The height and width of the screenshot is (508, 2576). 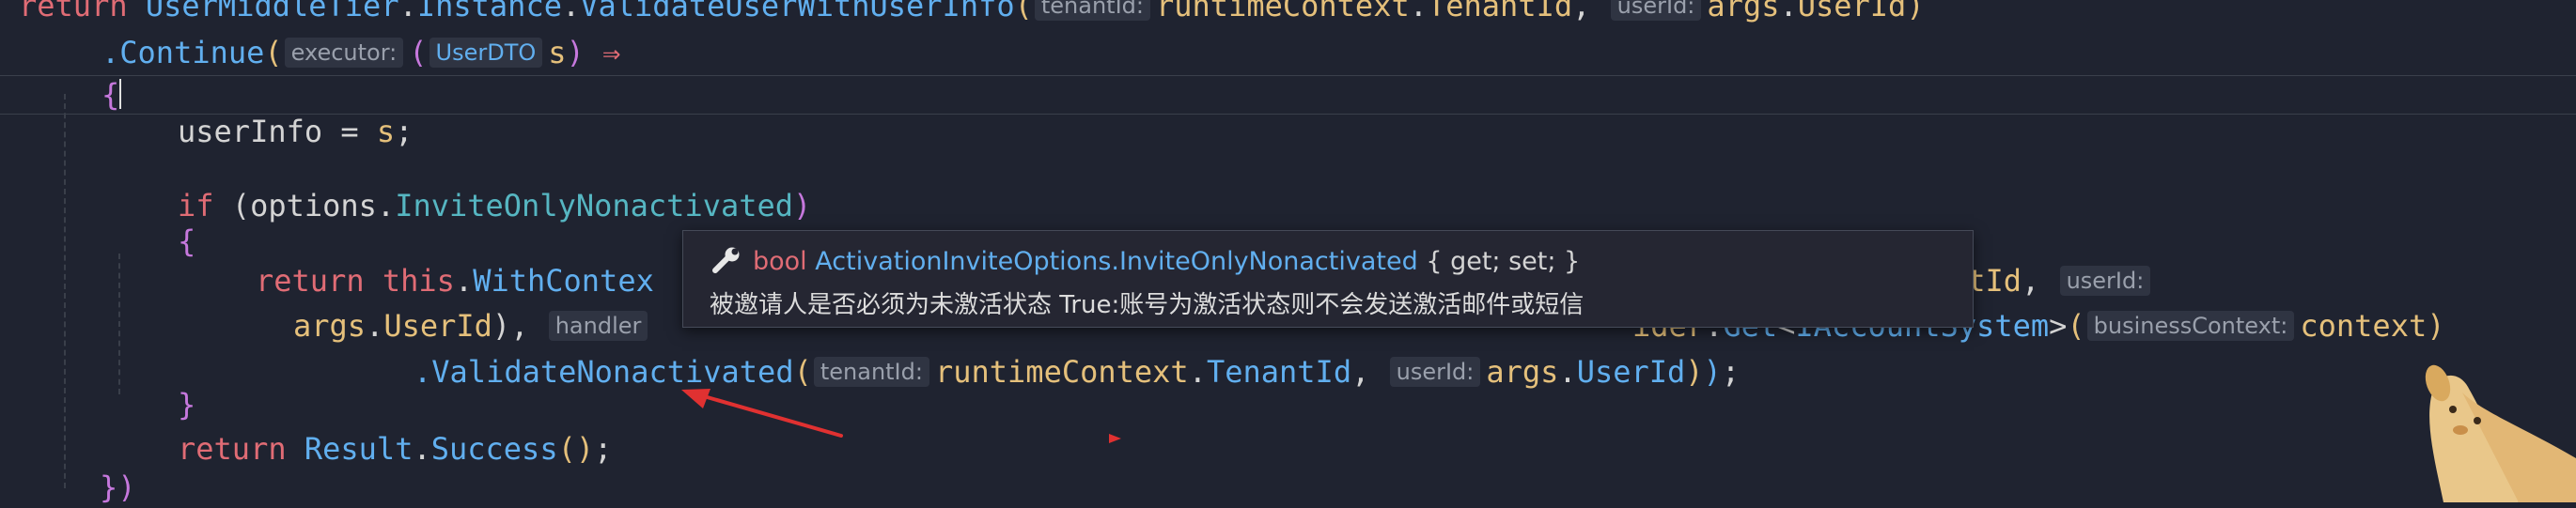 I want to click on annotation-dot, so click(x=1115, y=439).